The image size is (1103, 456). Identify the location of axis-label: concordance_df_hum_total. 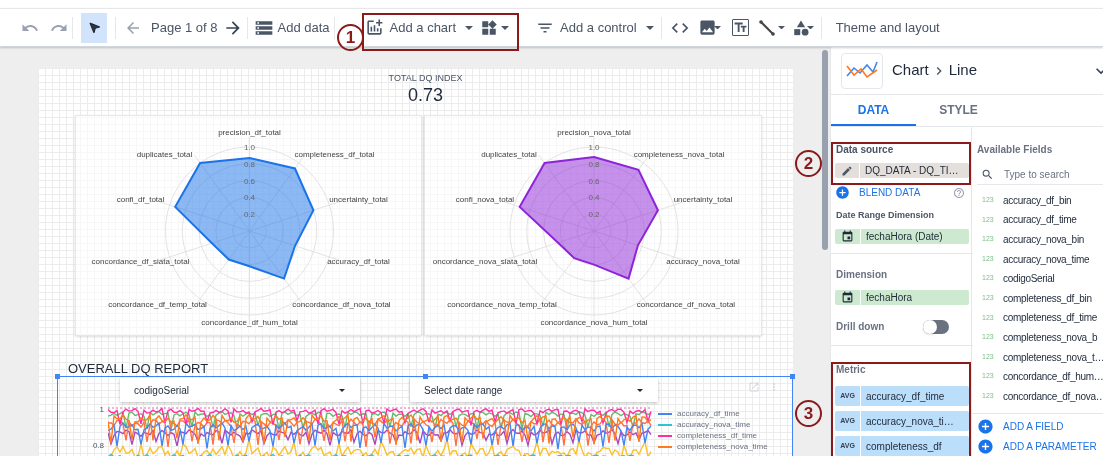
(249, 322).